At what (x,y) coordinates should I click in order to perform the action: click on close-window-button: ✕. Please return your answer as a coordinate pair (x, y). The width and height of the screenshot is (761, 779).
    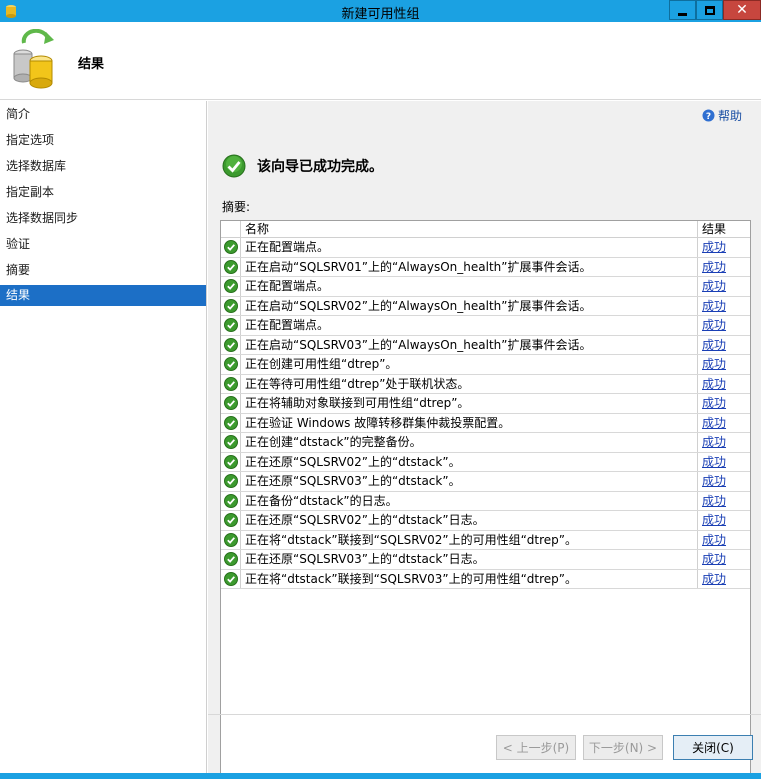
    Looking at the image, I should click on (742, 10).